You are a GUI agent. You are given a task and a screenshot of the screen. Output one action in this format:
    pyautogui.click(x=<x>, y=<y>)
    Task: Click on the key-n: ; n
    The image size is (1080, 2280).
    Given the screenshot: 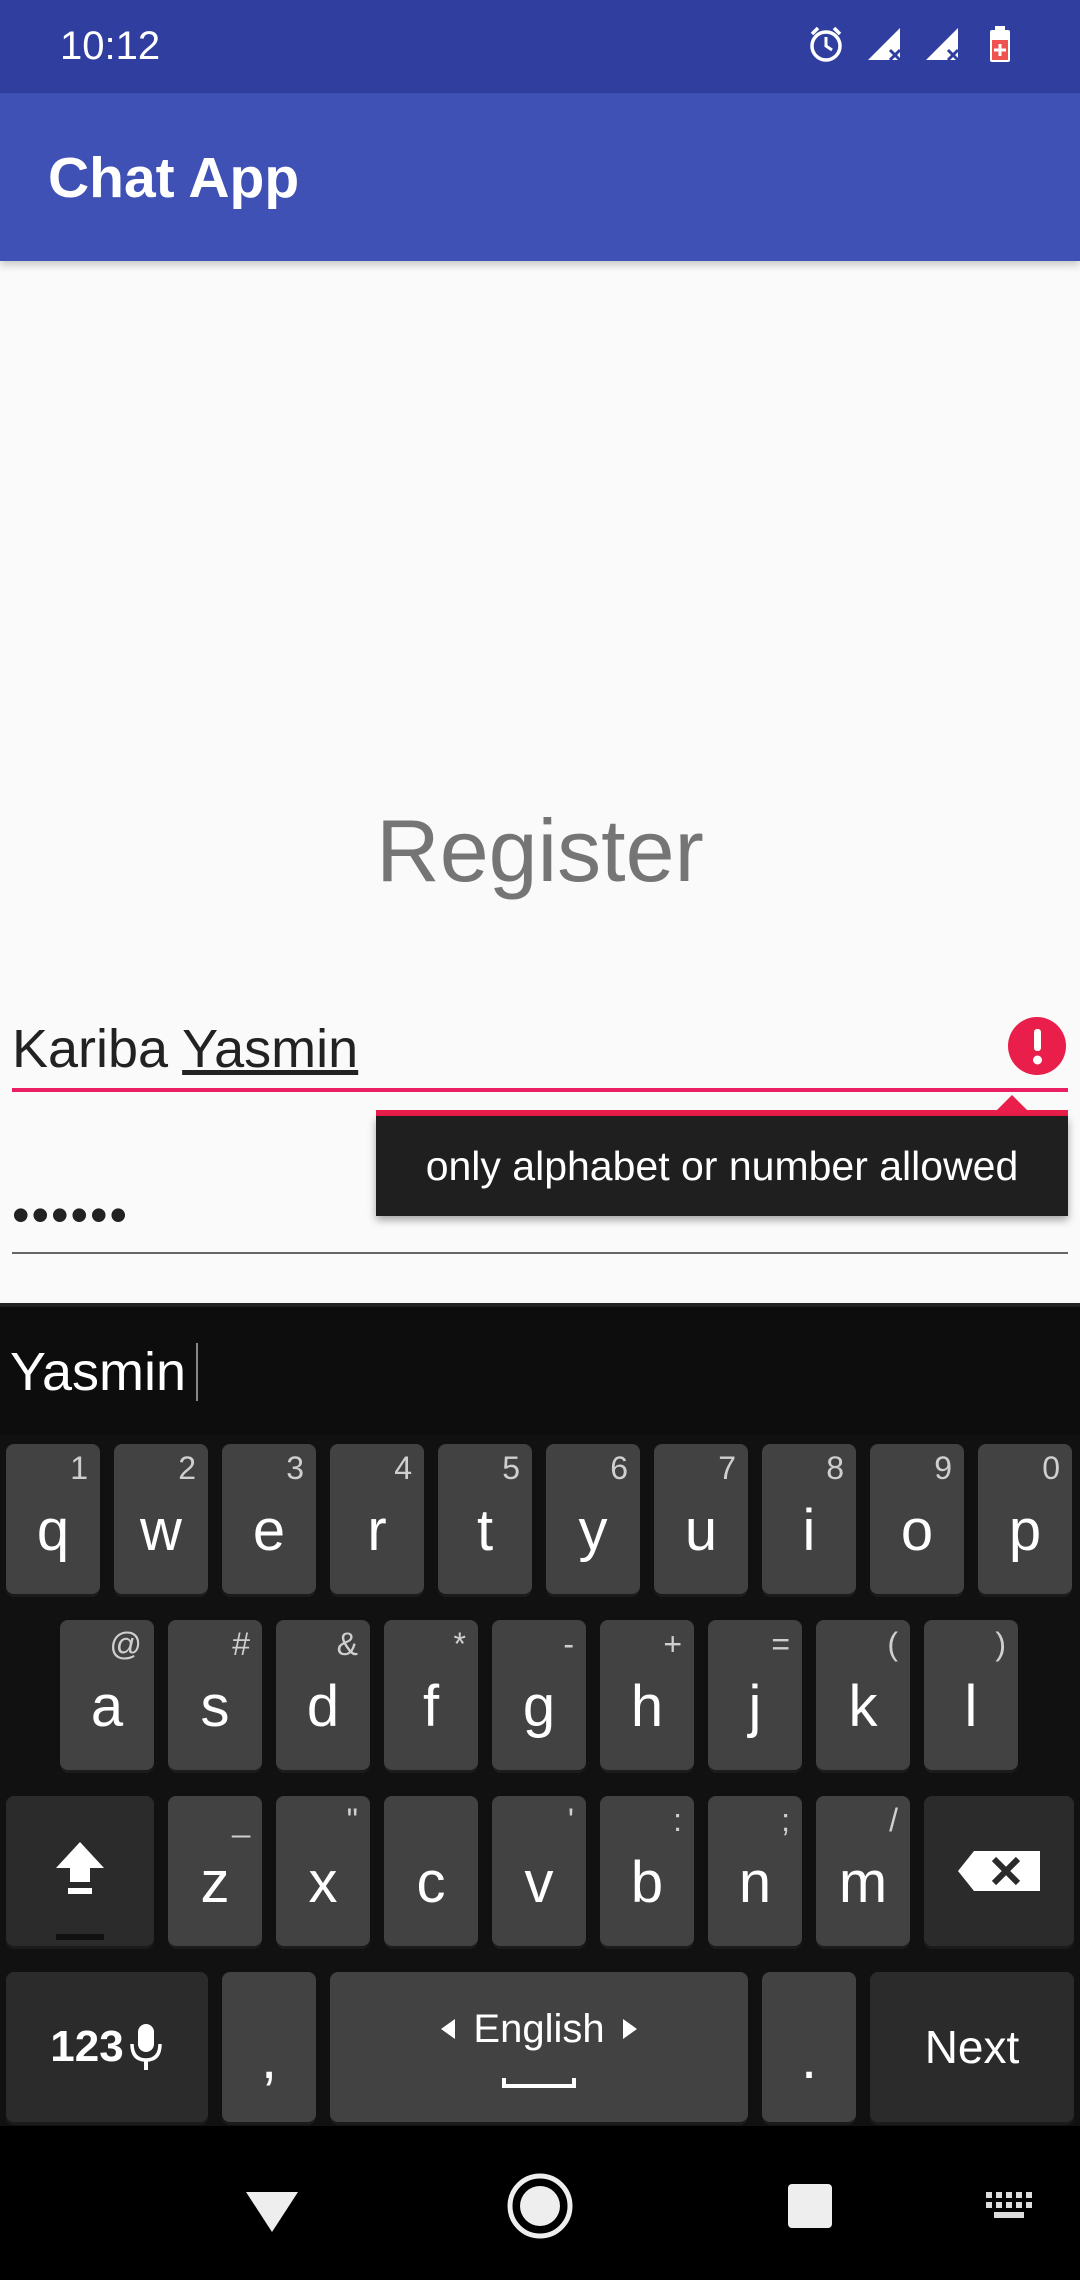 What is the action you would take?
    pyautogui.click(x=755, y=1871)
    